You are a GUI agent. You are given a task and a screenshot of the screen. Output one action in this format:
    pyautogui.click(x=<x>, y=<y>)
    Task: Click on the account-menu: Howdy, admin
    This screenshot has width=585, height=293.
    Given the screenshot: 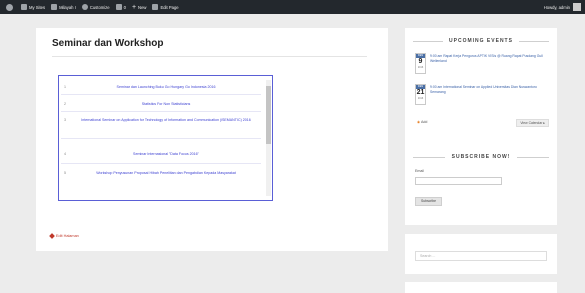 What is the action you would take?
    pyautogui.click(x=562, y=7)
    